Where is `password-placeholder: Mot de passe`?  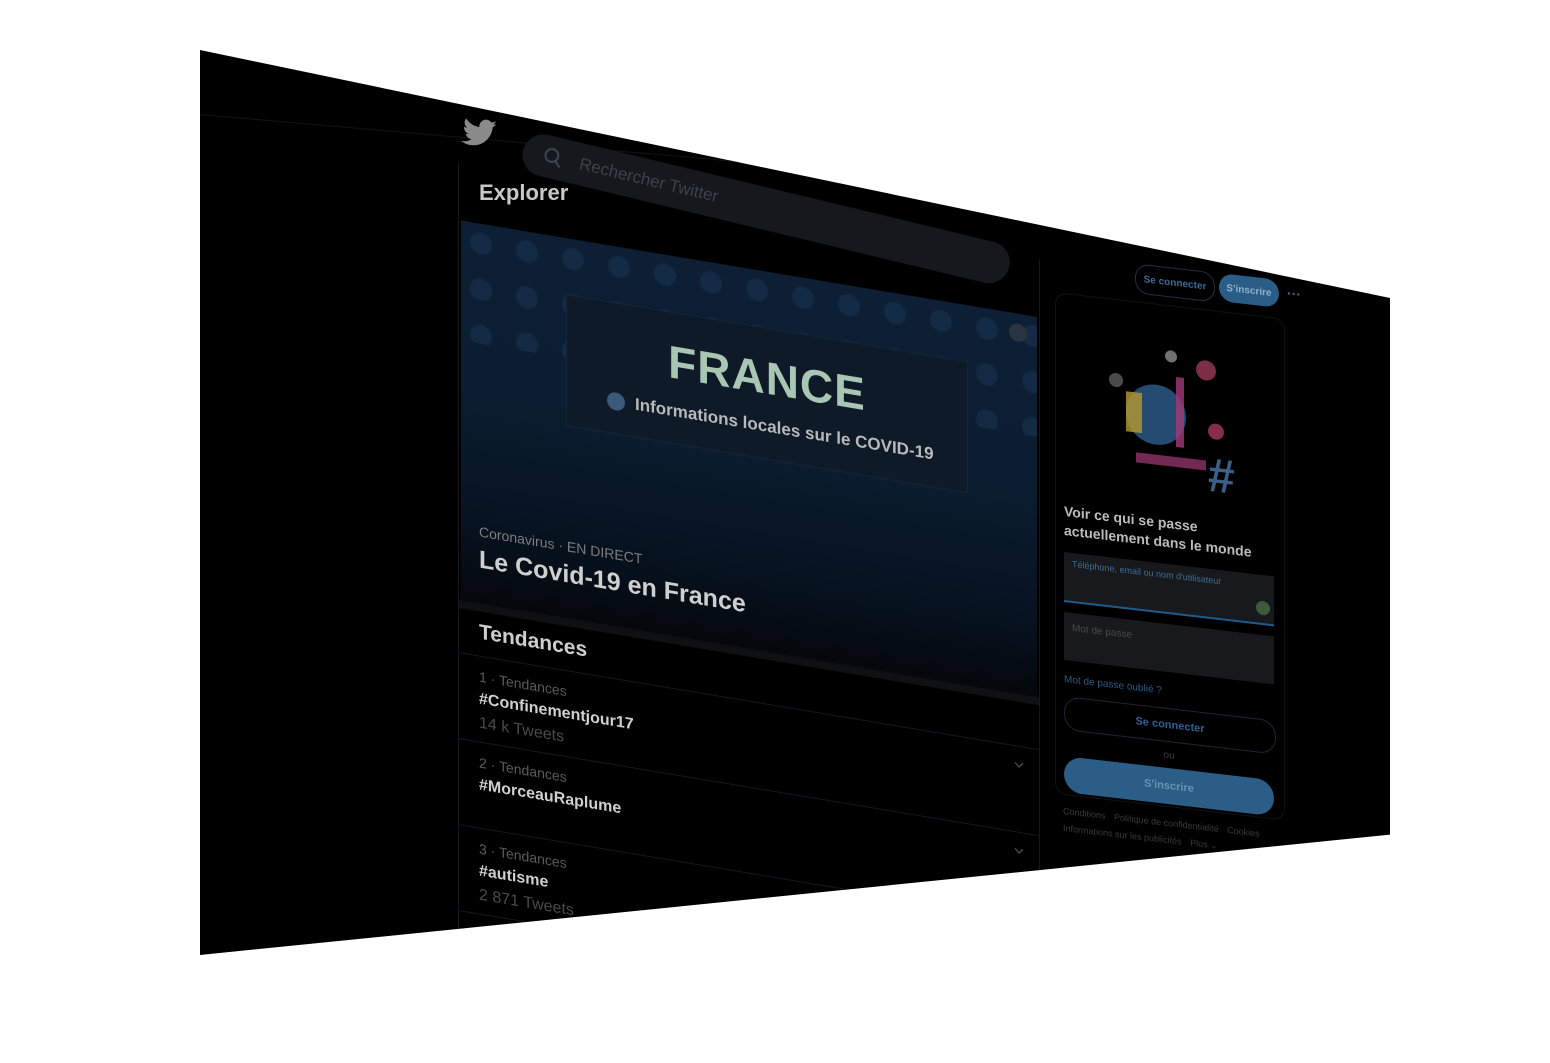
password-placeholder: Mot de passe is located at coordinates (1102, 631).